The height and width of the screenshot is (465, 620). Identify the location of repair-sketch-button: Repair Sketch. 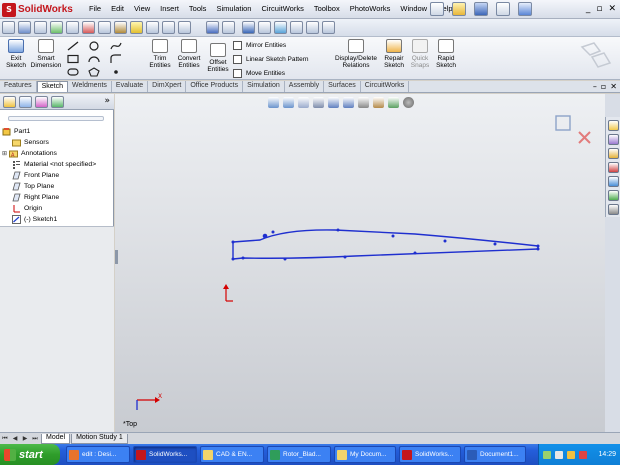
(394, 54).